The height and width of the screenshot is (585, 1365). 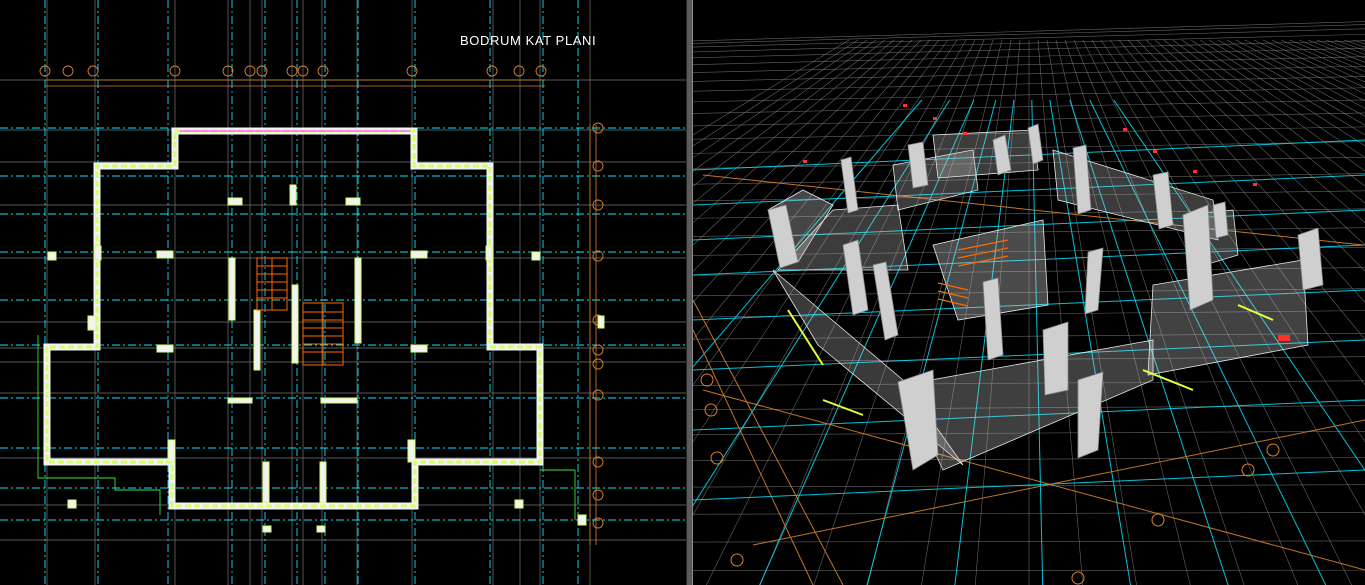 What do you see at coordinates (293, 71) in the screenshot?
I see `plan-axis-bubbles-top` at bounding box center [293, 71].